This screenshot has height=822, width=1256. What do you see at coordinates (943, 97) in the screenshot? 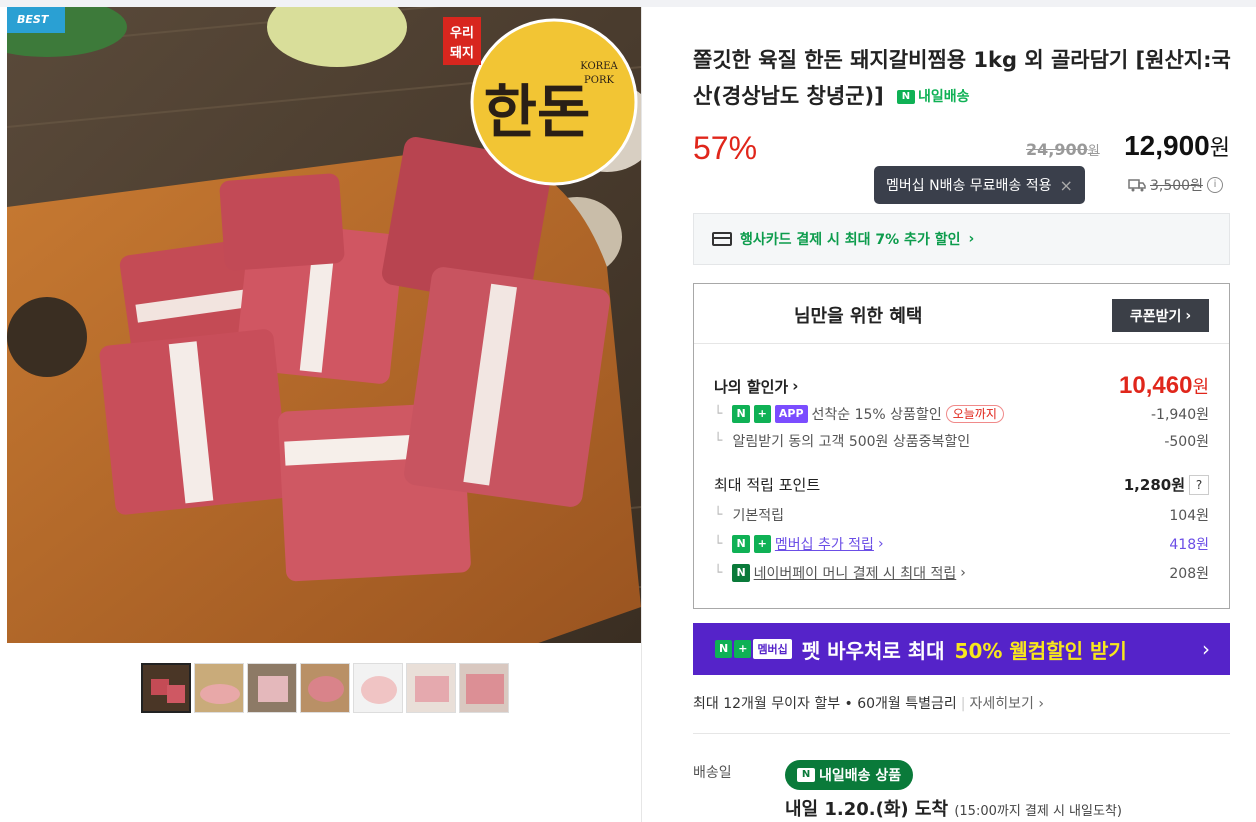
I see `tomorrow-delivery-label: 내일배송` at bounding box center [943, 97].